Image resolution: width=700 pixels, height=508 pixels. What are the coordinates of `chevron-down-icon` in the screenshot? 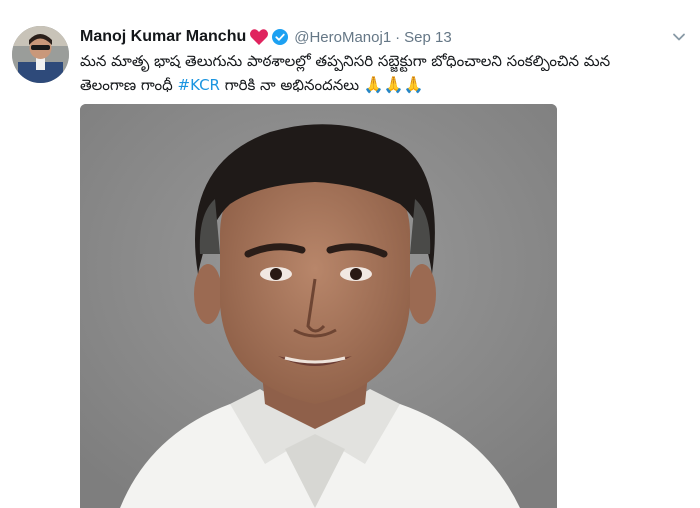 It's located at (679, 36).